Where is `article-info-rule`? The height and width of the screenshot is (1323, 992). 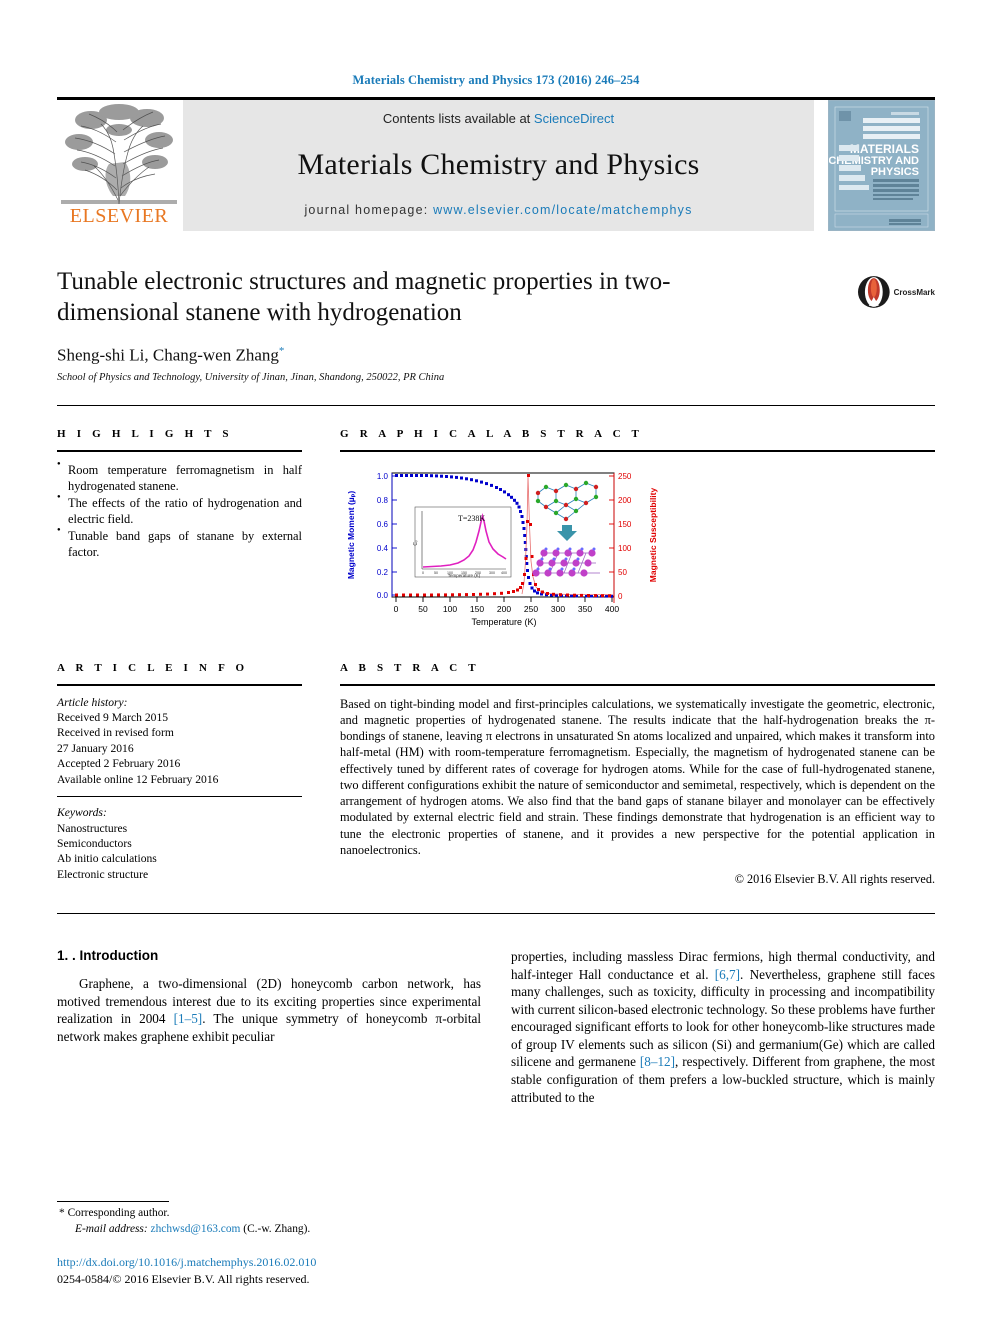 article-info-rule is located at coordinates (179, 684).